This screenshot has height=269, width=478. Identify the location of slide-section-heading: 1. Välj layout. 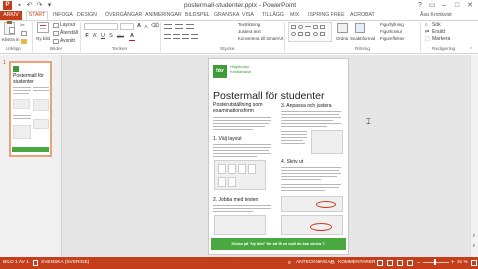
(227, 139).